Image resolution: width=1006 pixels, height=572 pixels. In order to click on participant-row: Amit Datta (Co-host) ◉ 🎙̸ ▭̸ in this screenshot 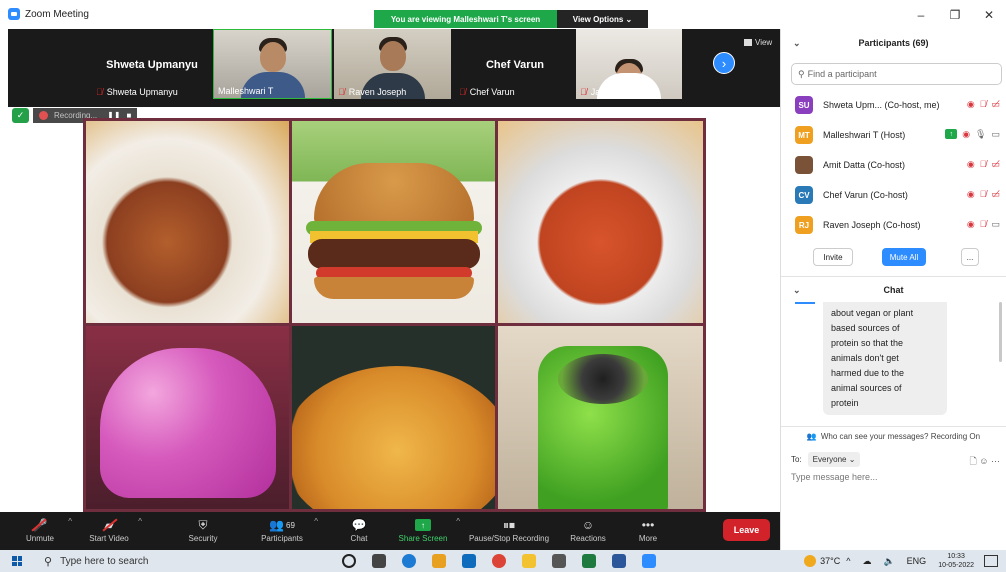, I will do `click(893, 165)`.